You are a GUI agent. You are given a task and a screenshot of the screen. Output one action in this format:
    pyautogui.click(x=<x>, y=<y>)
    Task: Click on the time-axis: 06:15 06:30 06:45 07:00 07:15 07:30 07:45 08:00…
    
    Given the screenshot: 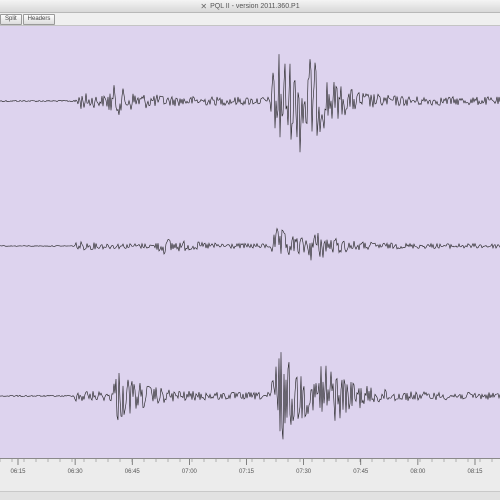 What is the action you would take?
    pyautogui.click(x=250, y=475)
    